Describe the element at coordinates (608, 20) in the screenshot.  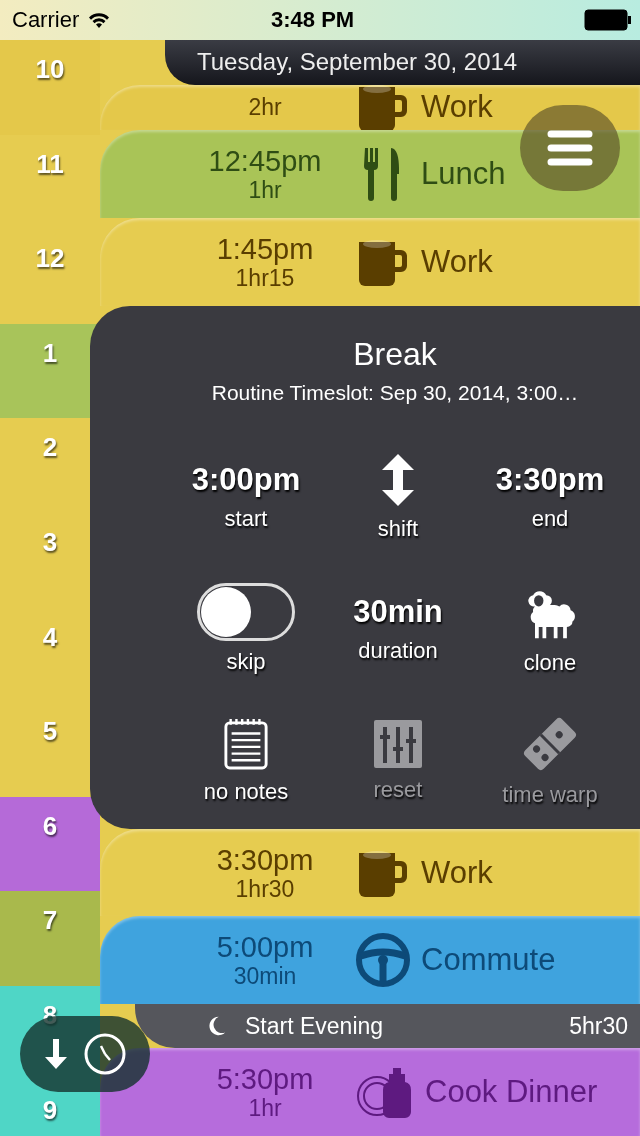
I see `battery-icon` at that location.